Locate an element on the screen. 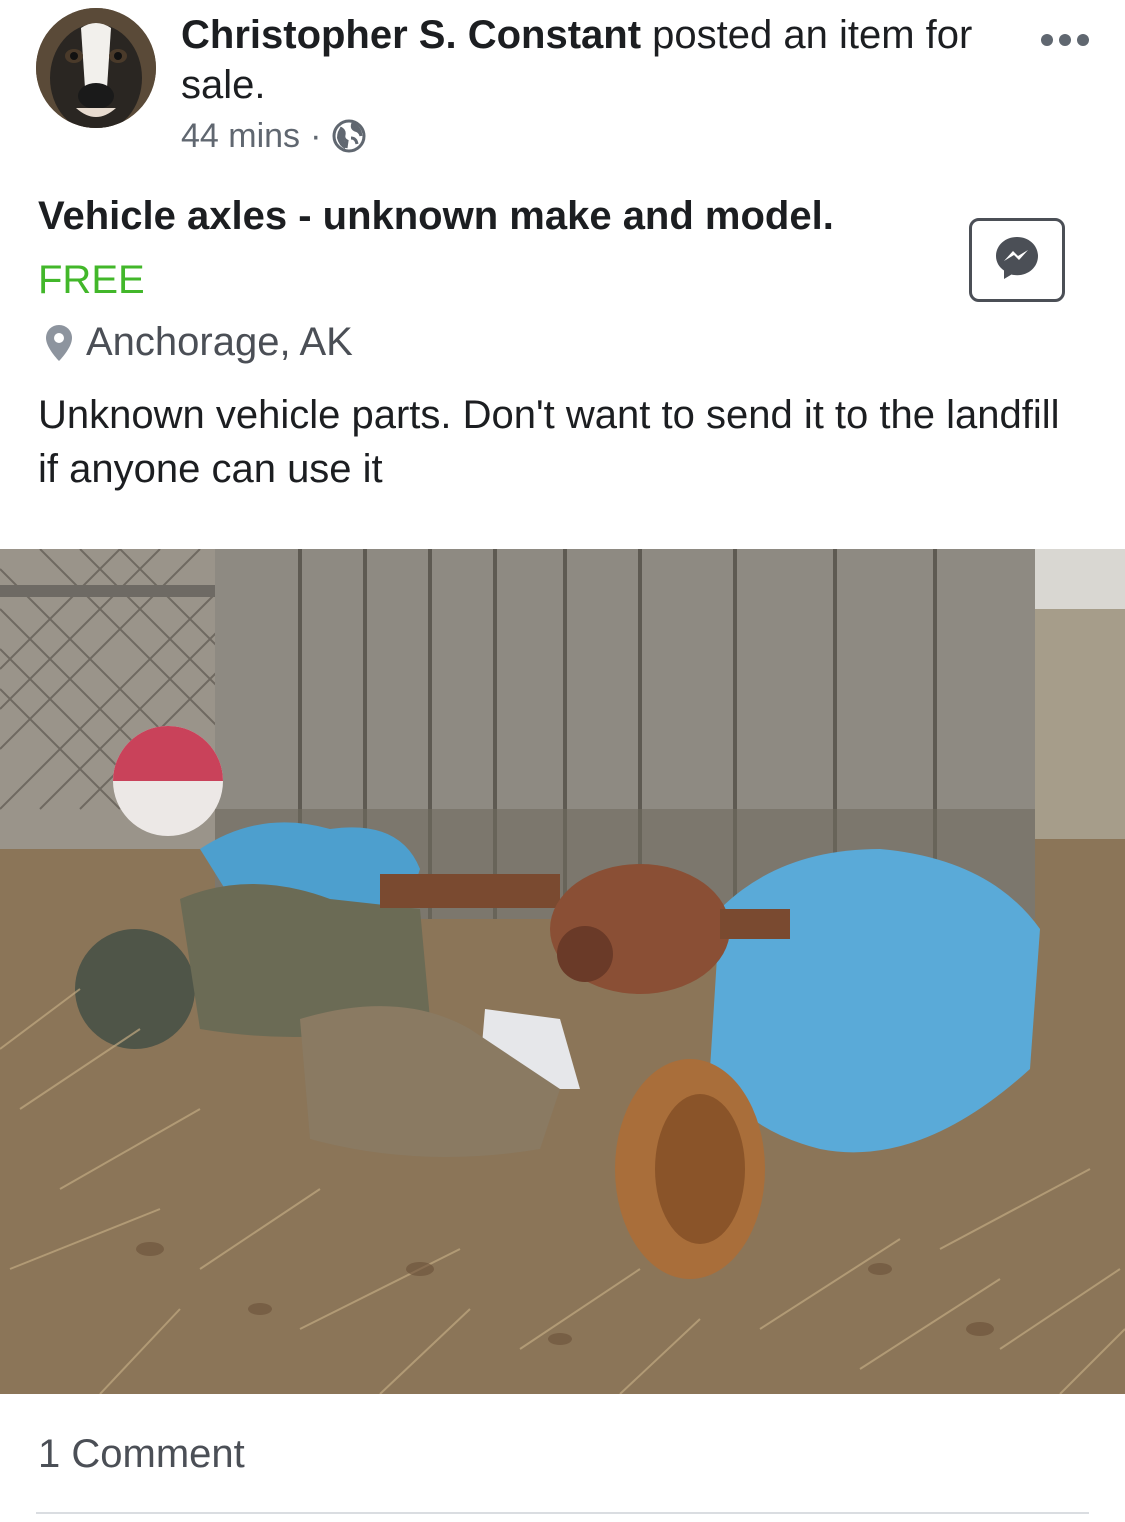  location-text: Anchorage, AK is located at coordinates (219, 342).